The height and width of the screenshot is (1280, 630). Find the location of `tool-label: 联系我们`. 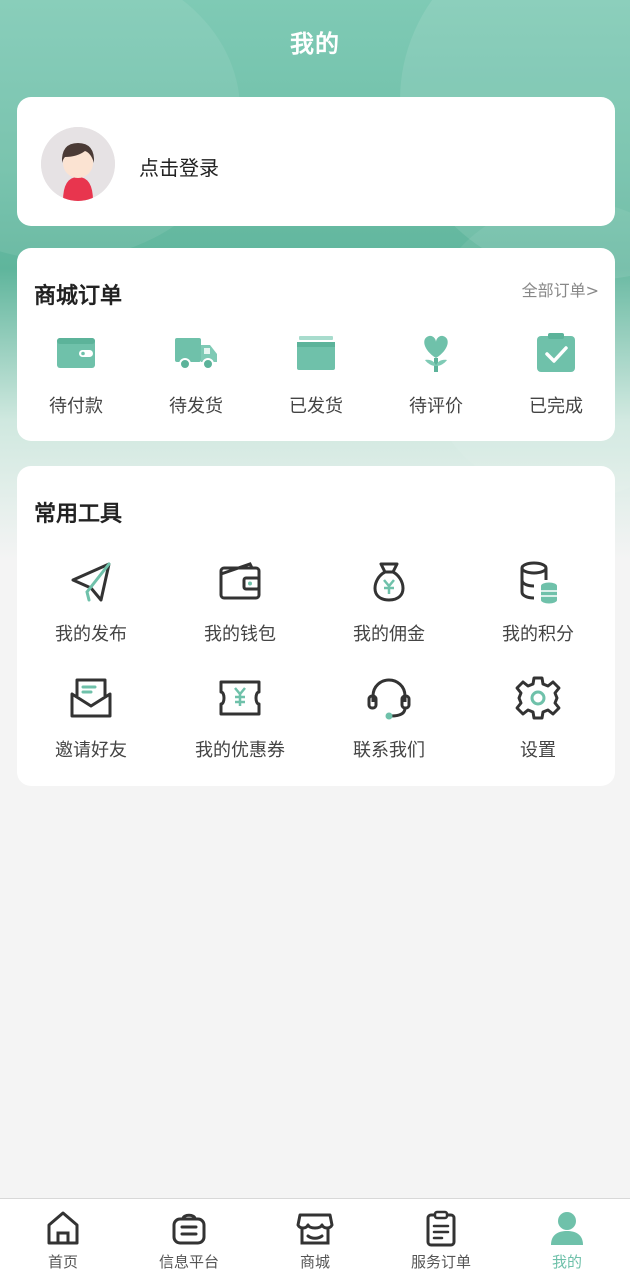

tool-label: 联系我们 is located at coordinates (389, 750).